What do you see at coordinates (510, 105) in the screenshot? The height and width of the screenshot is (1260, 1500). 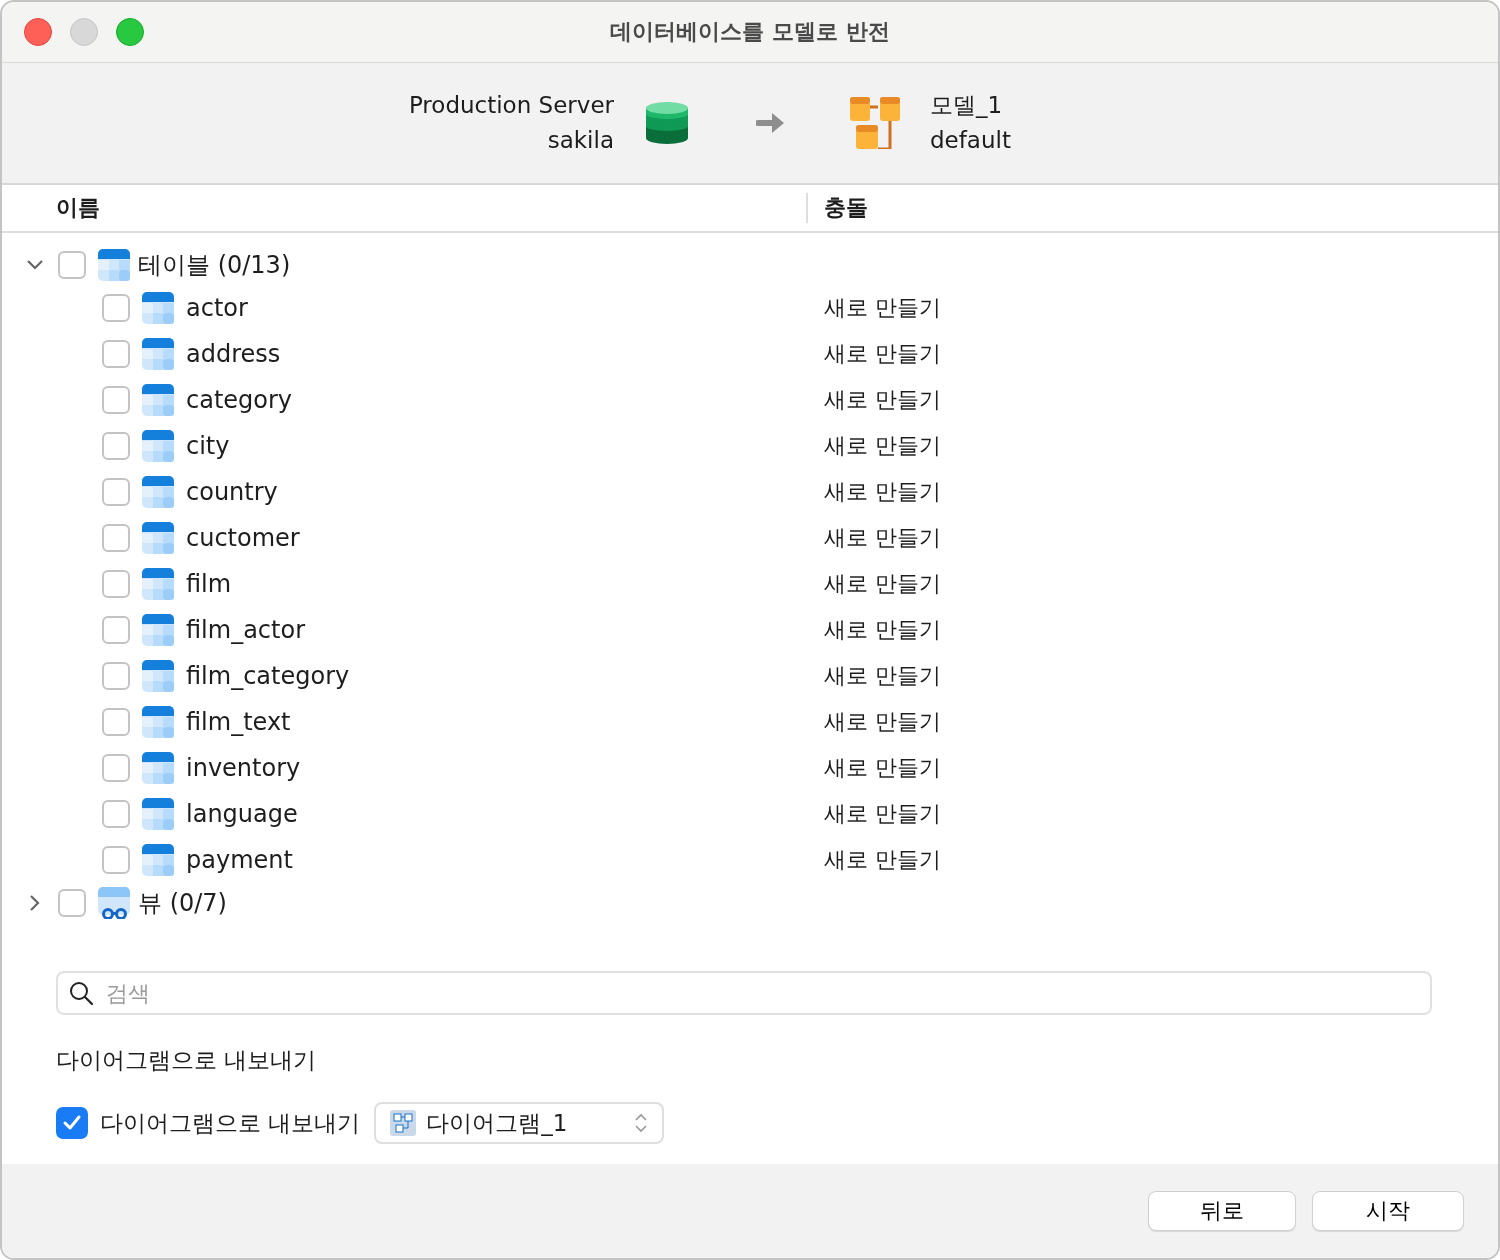 I see `connection-name: Production Server` at bounding box center [510, 105].